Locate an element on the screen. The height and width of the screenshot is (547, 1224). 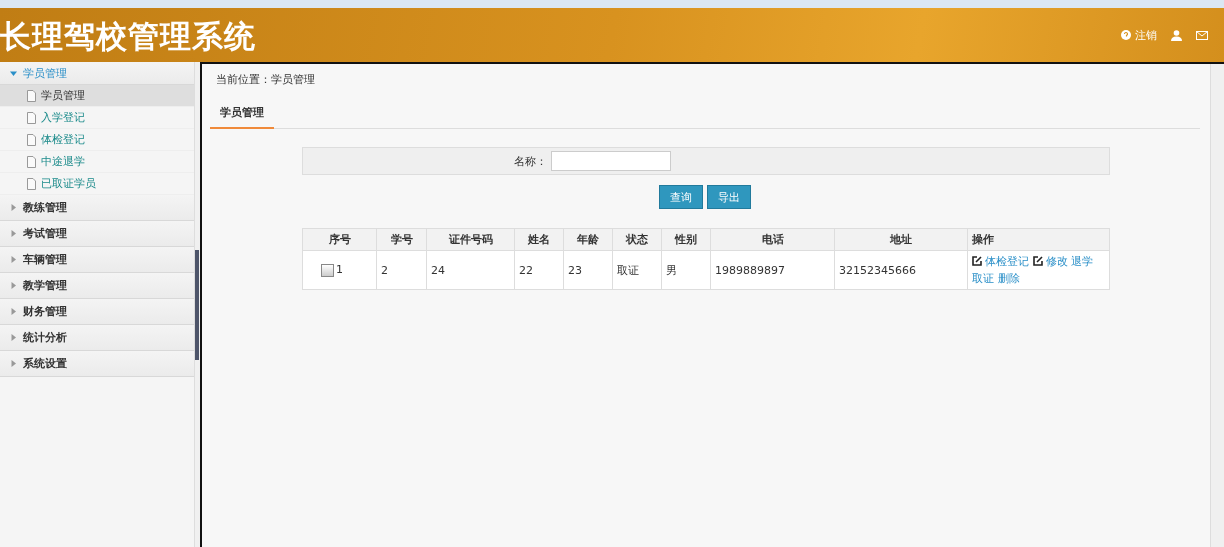
column-header: 证件号码 is located at coordinates (470, 239).